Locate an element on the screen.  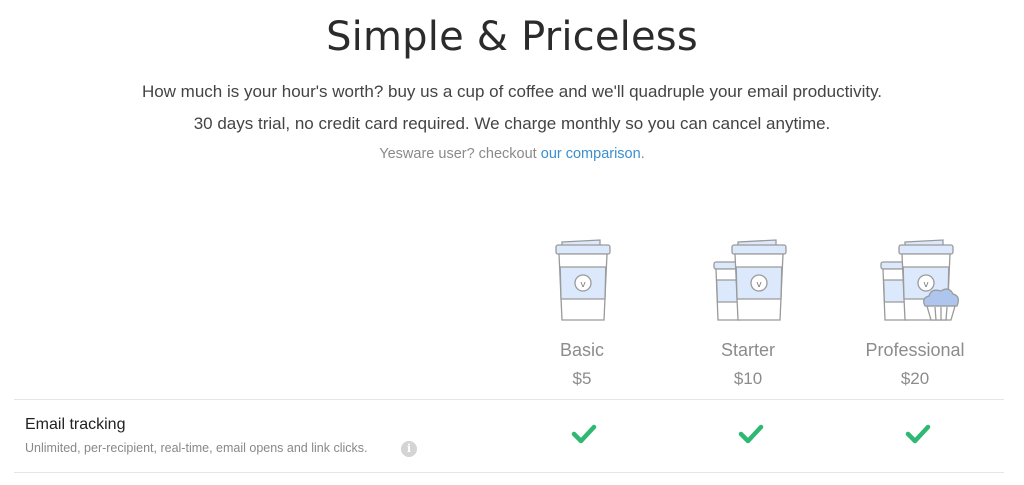
plan-professional-price: $20 is located at coordinates (915, 378).